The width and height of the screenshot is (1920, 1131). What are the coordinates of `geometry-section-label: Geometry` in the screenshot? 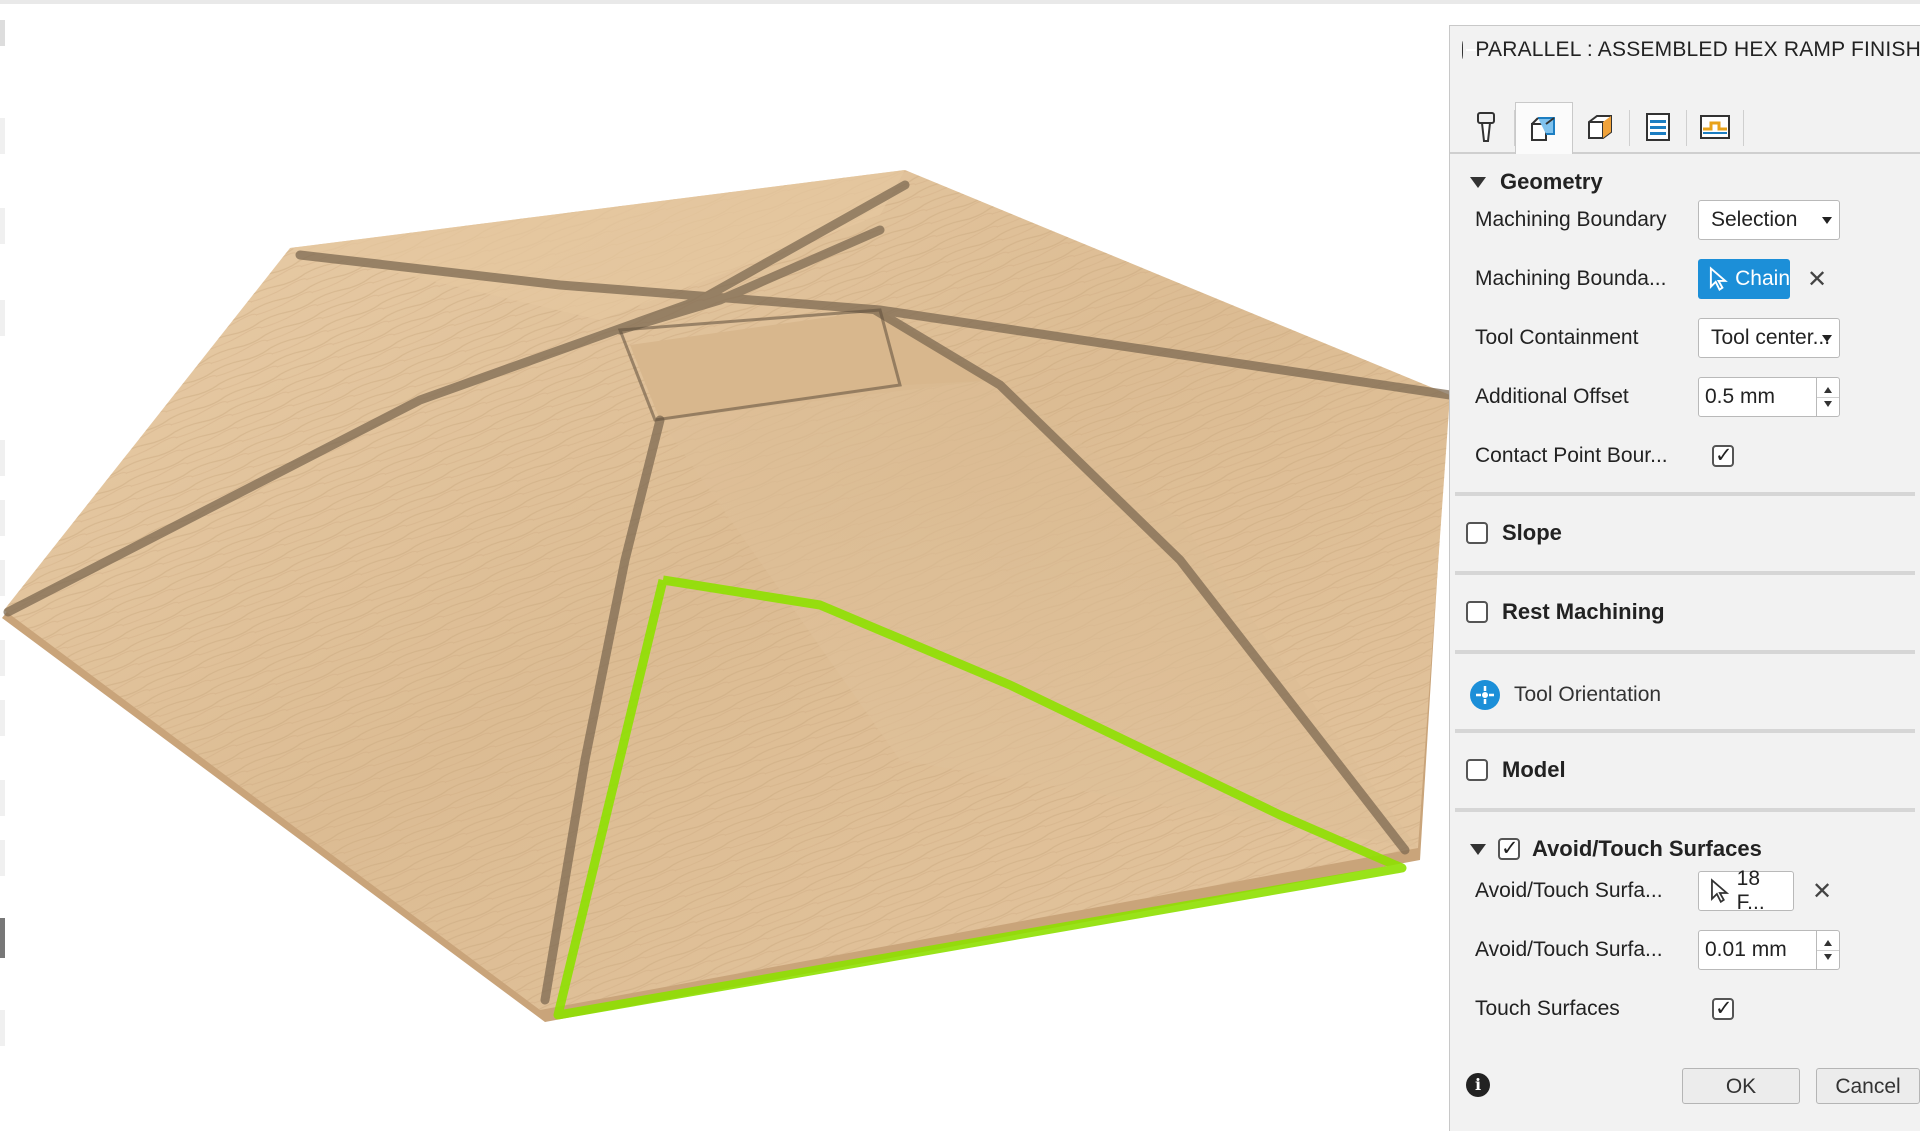 It's located at (1551, 181).